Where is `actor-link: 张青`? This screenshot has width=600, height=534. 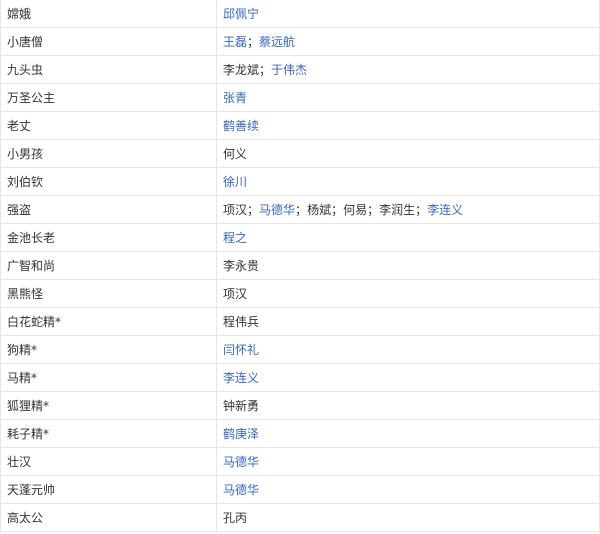 actor-link: 张青 is located at coordinates (235, 98).